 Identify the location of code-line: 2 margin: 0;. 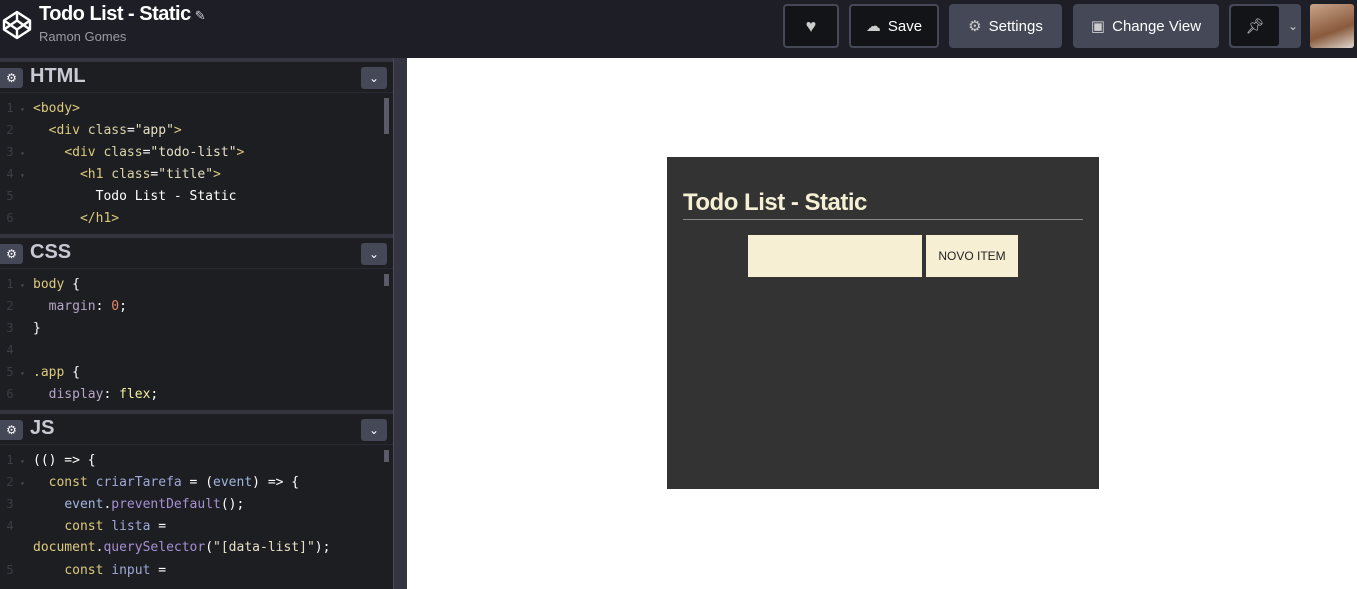
(196, 306).